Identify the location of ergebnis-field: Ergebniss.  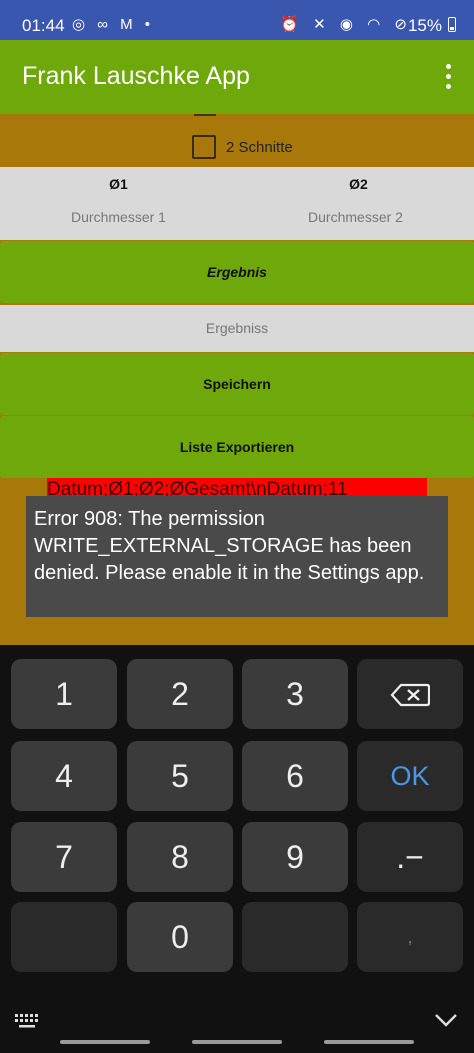
(237, 328).